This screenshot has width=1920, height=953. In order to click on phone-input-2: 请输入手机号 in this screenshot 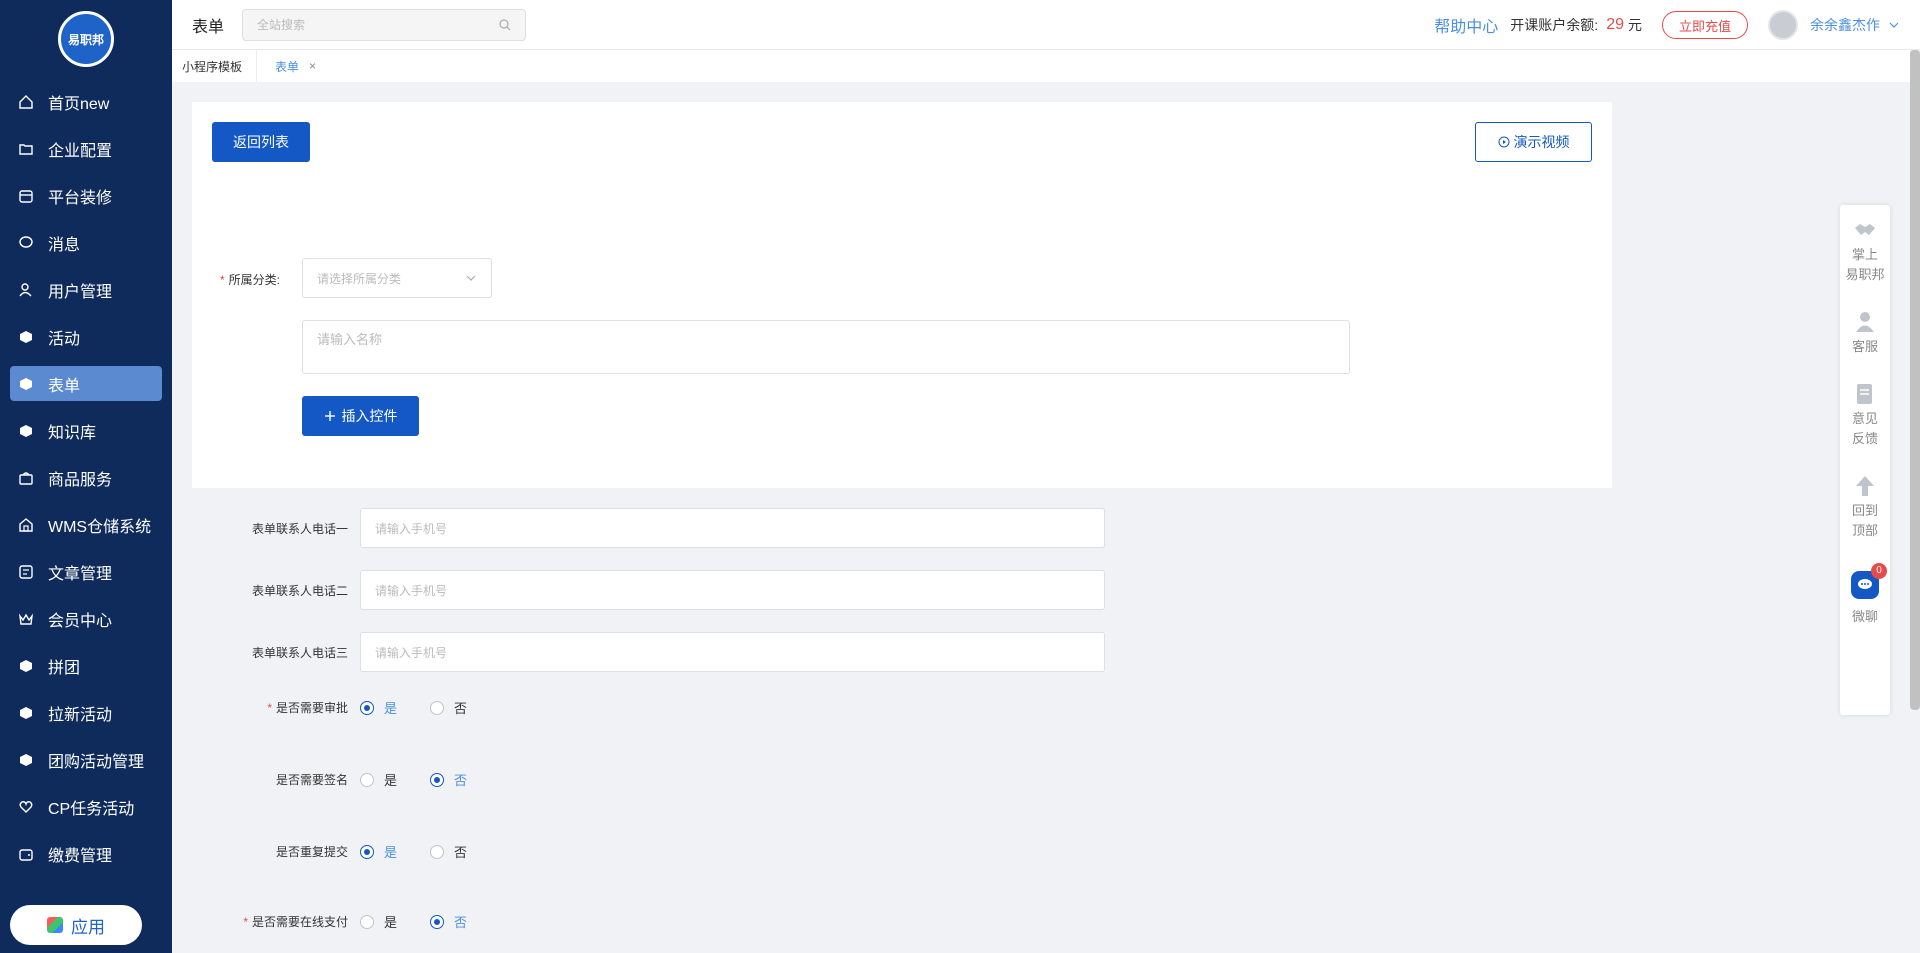, I will do `click(732, 590)`.